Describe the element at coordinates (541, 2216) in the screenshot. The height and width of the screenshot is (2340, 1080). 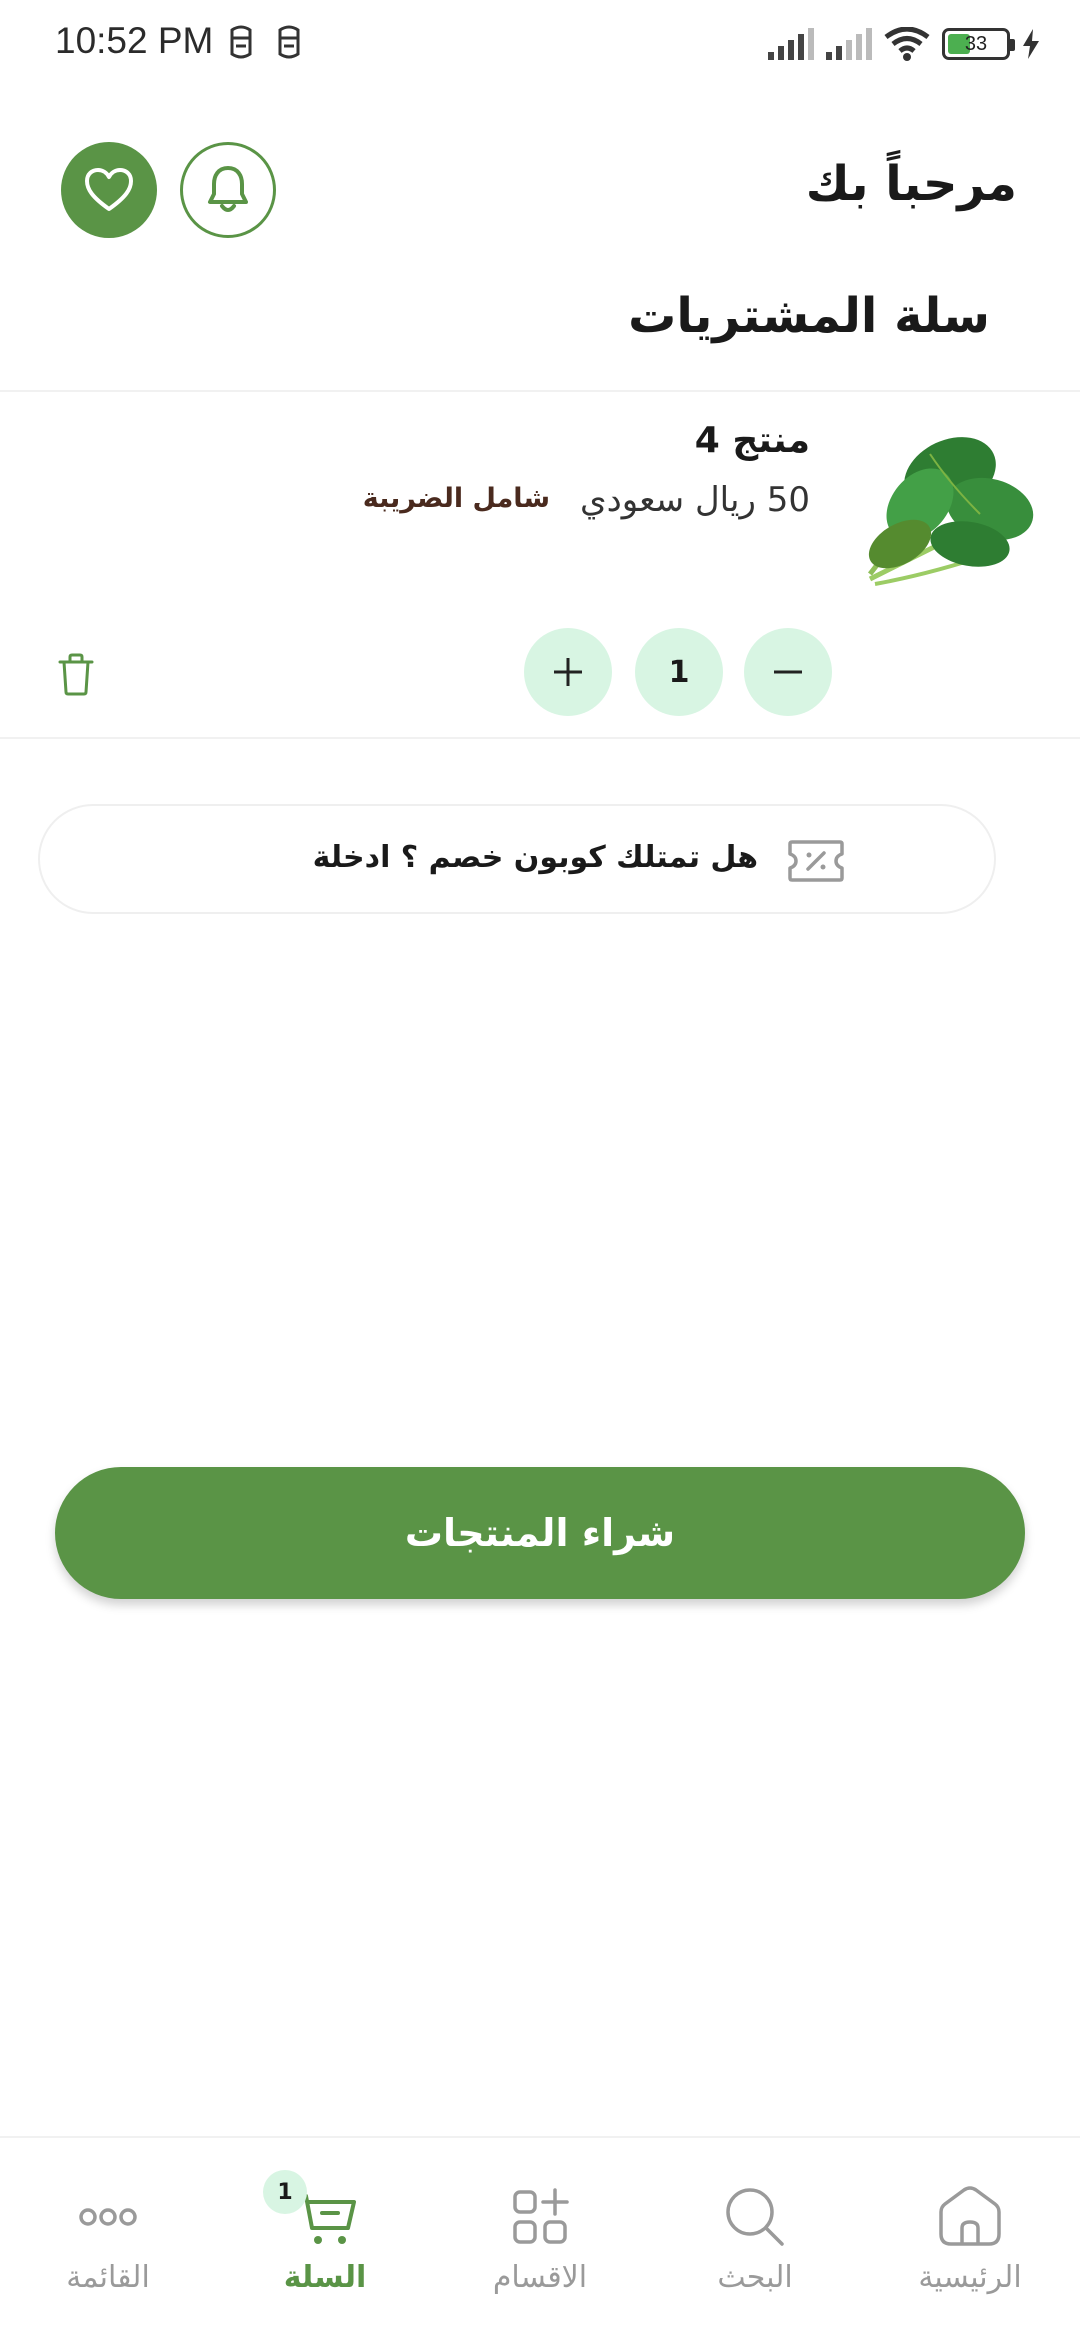
I see `categories-icon` at that location.